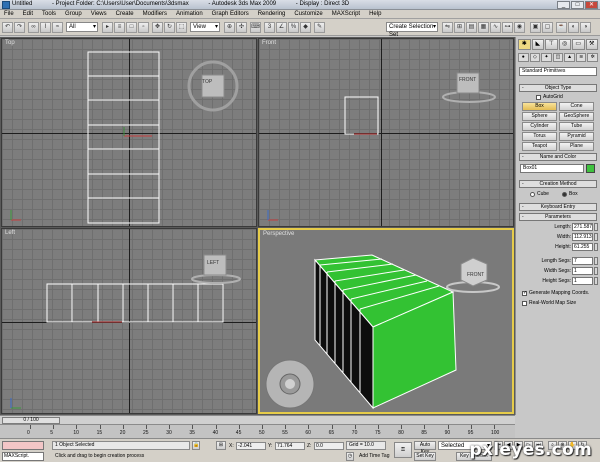 The width and height of the screenshot is (600, 462). What do you see at coordinates (582, 227) in the screenshot?
I see `length-spinner-field: 271.587` at bounding box center [582, 227].